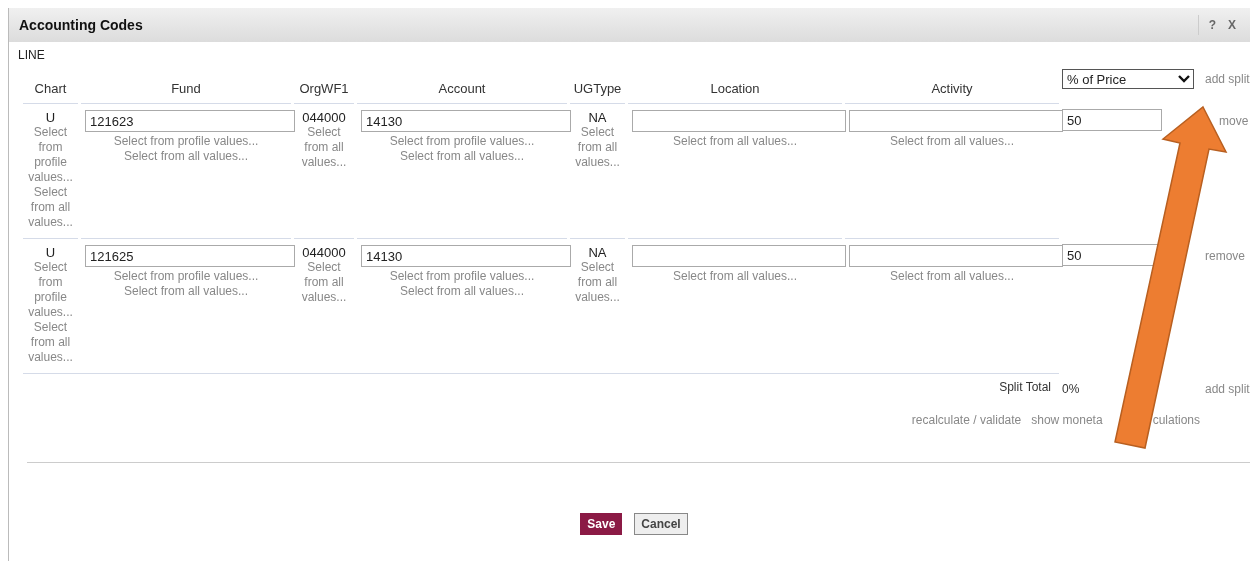  I want to click on remove-link: move, so click(1234, 121).